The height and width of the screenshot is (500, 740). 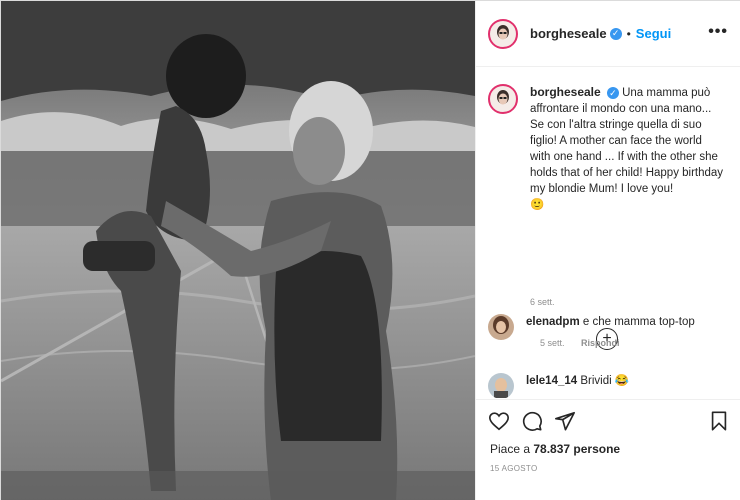 I want to click on caption-avatar, so click(x=503, y=99).